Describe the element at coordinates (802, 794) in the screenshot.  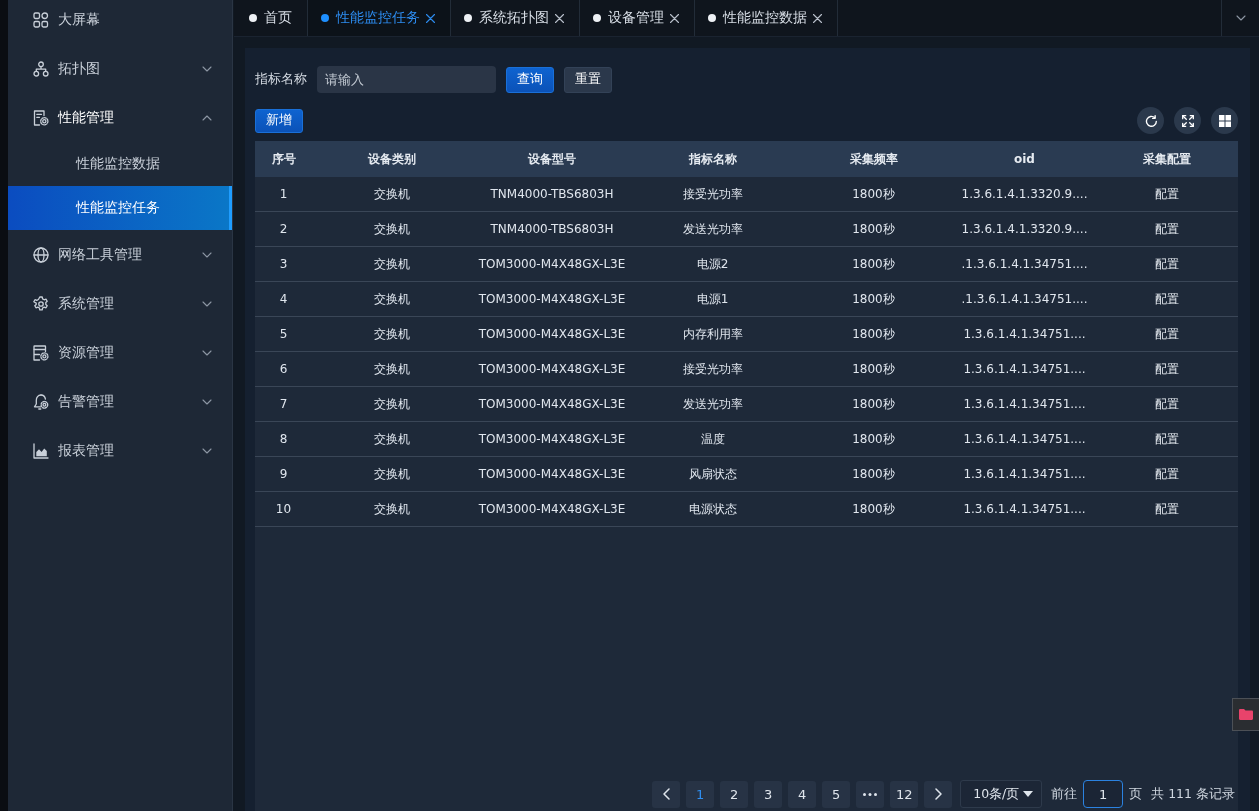
I see `page-button: 4` at that location.